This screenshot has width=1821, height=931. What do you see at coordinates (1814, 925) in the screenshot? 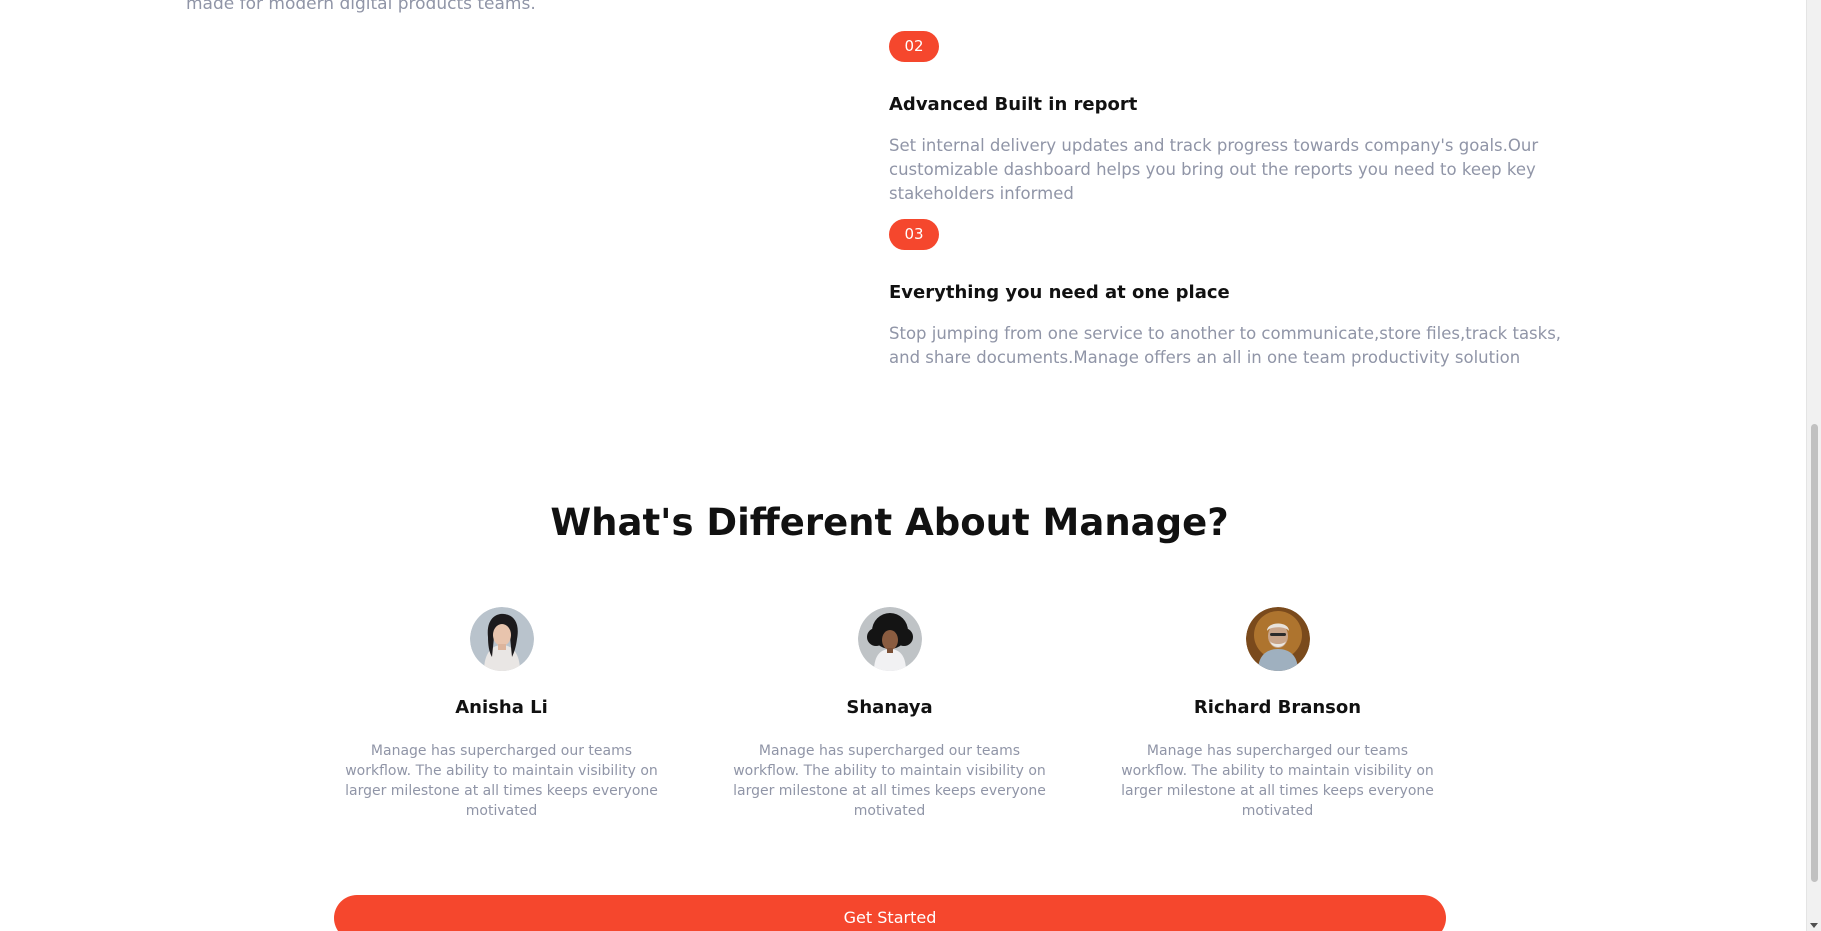
I see `scroll-down-arrow-icon` at bounding box center [1814, 925].